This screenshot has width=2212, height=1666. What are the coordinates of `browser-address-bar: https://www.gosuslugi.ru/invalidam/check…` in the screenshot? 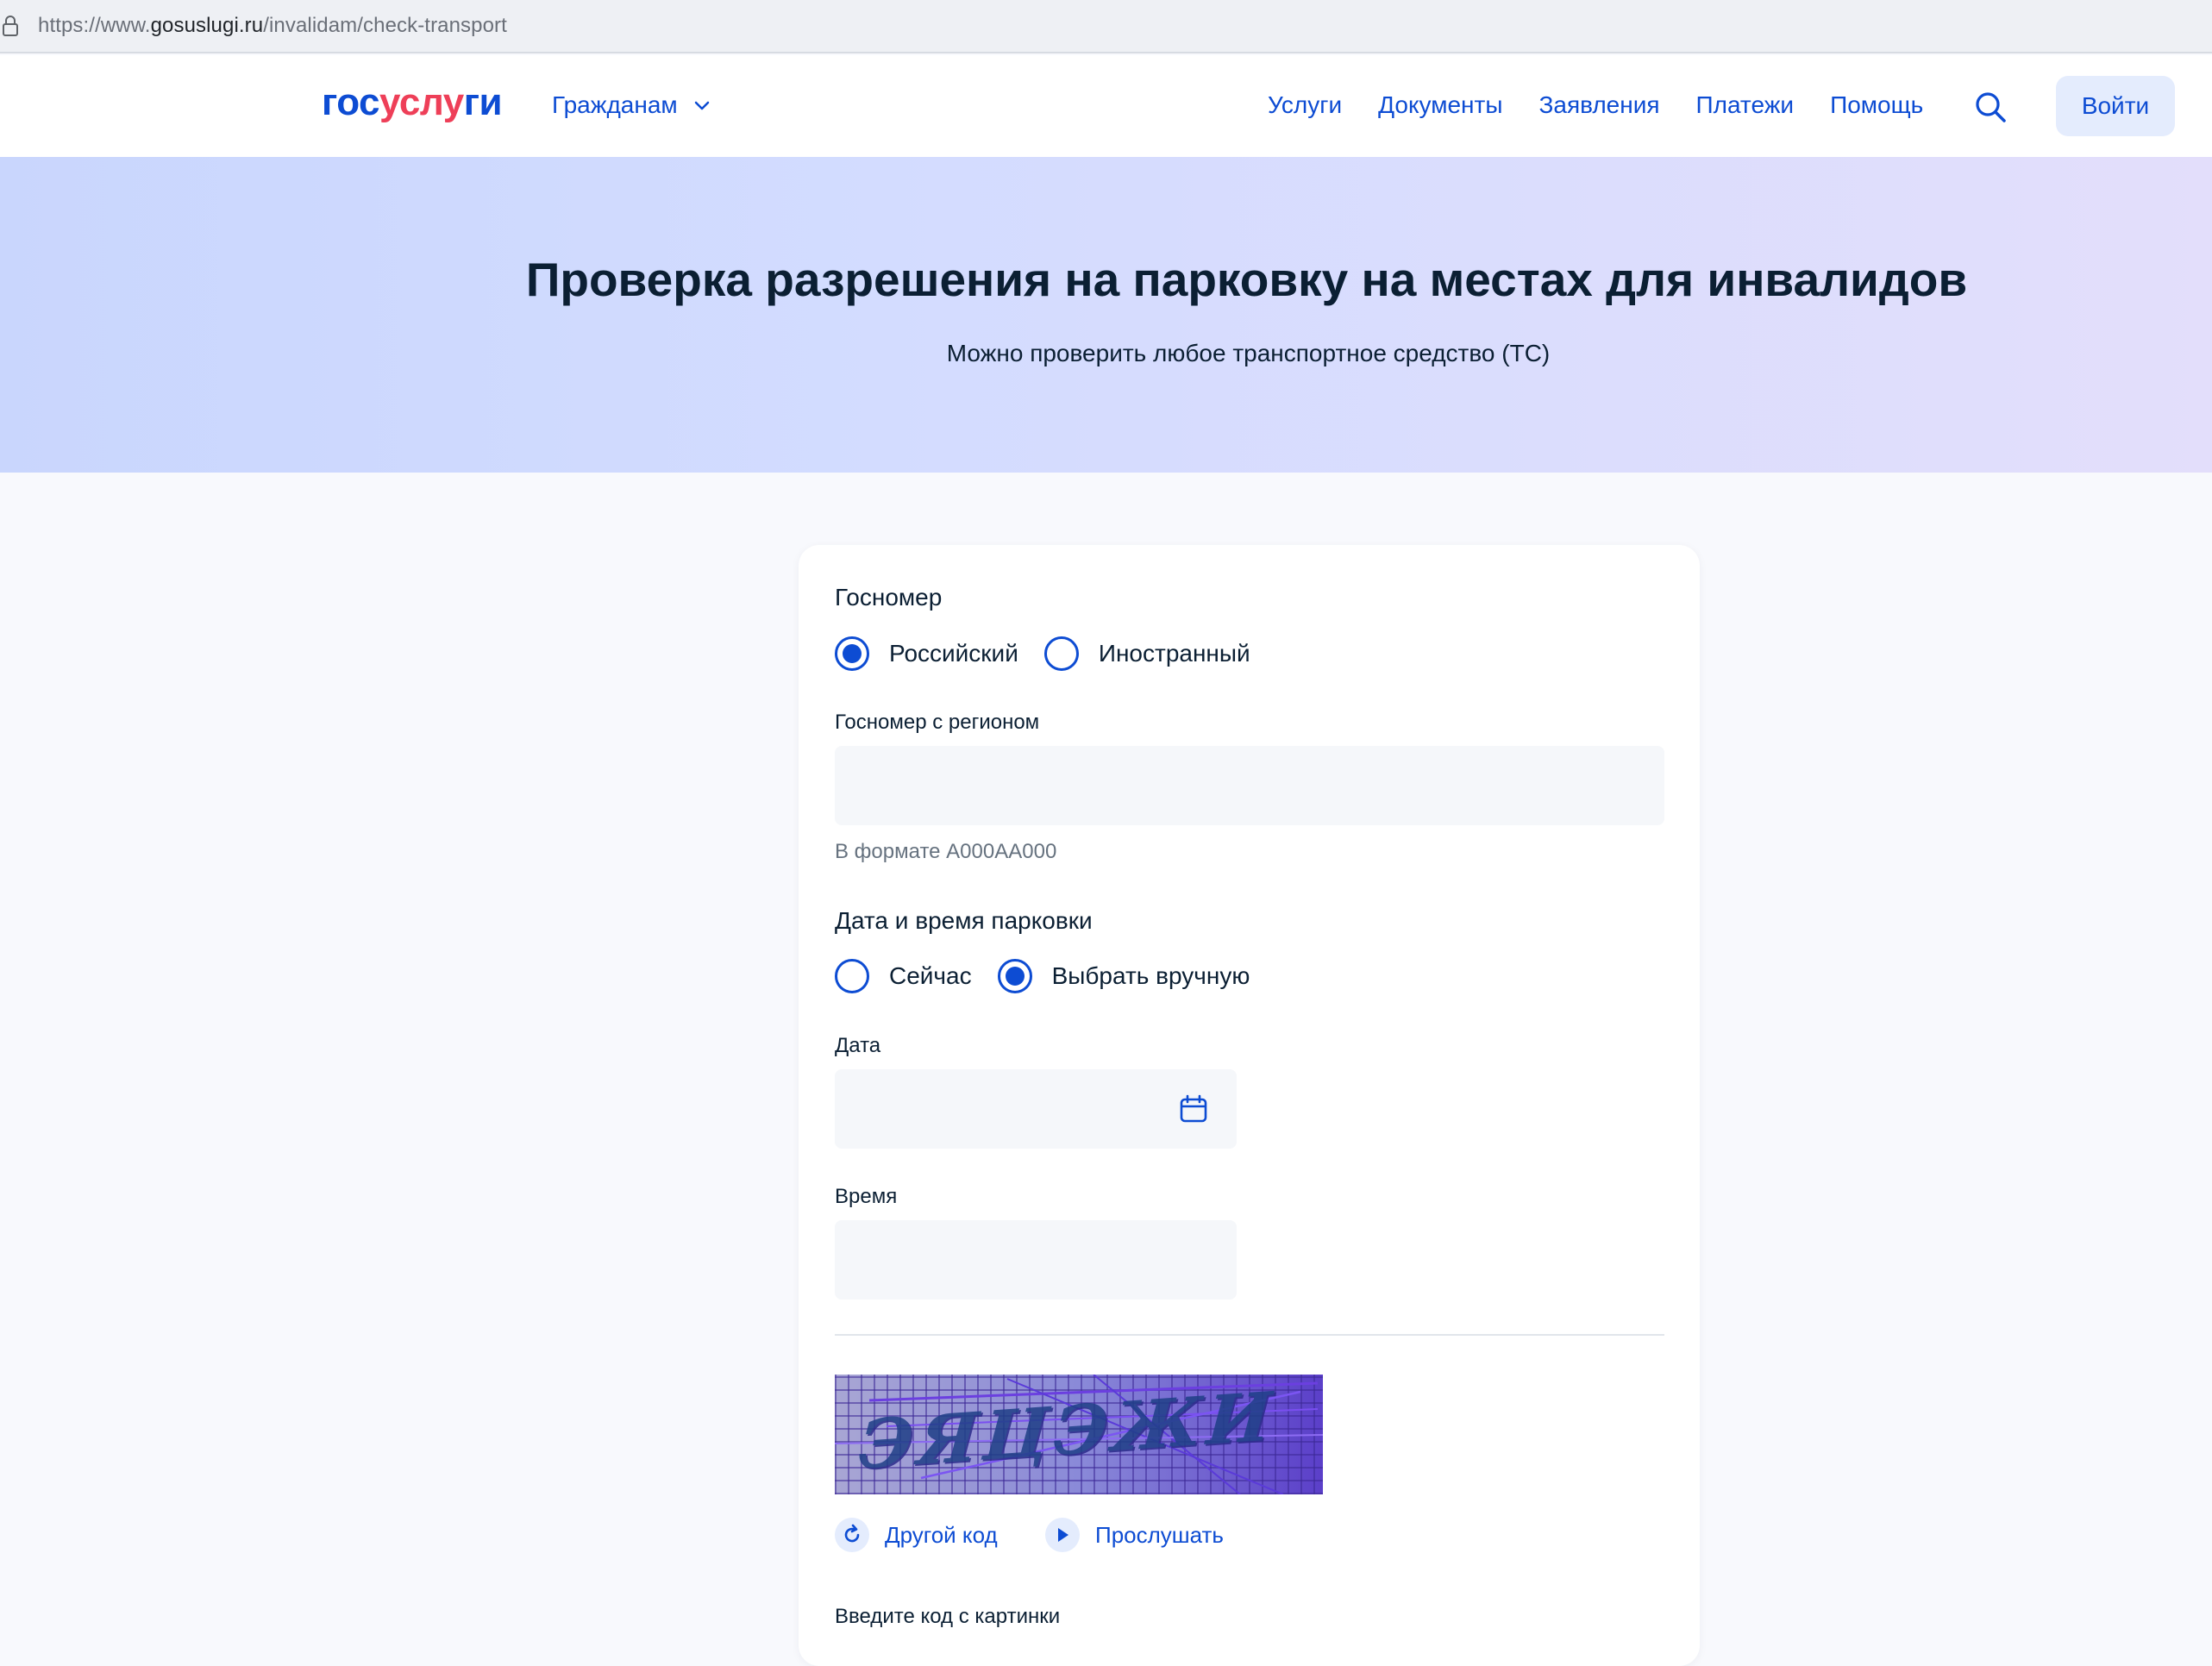 It's located at (1106, 27).